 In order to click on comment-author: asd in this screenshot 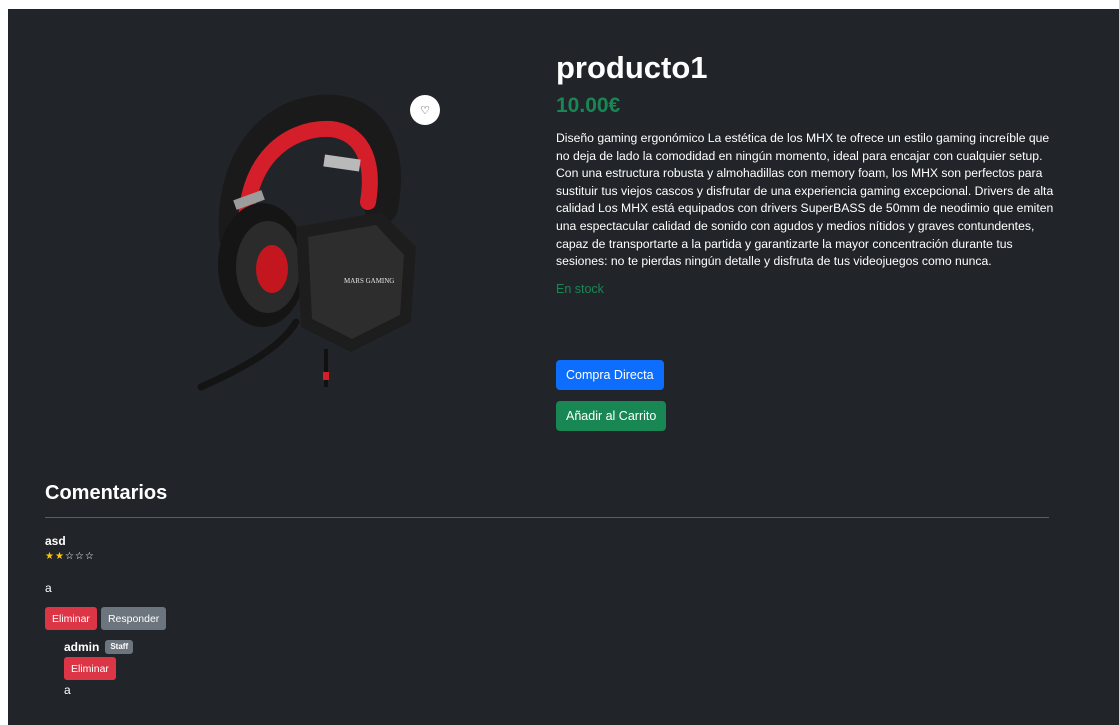, I will do `click(55, 541)`.